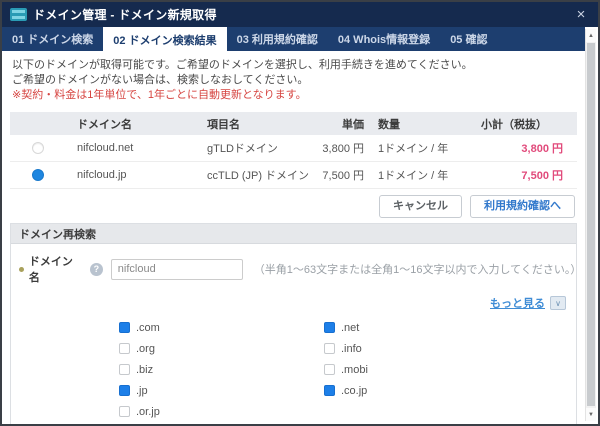 This screenshot has width=600, height=426. What do you see at coordinates (300, 14) in the screenshot?
I see `title-bar: ドメイン管理 - ドメイン新規取得 ×` at bounding box center [300, 14].